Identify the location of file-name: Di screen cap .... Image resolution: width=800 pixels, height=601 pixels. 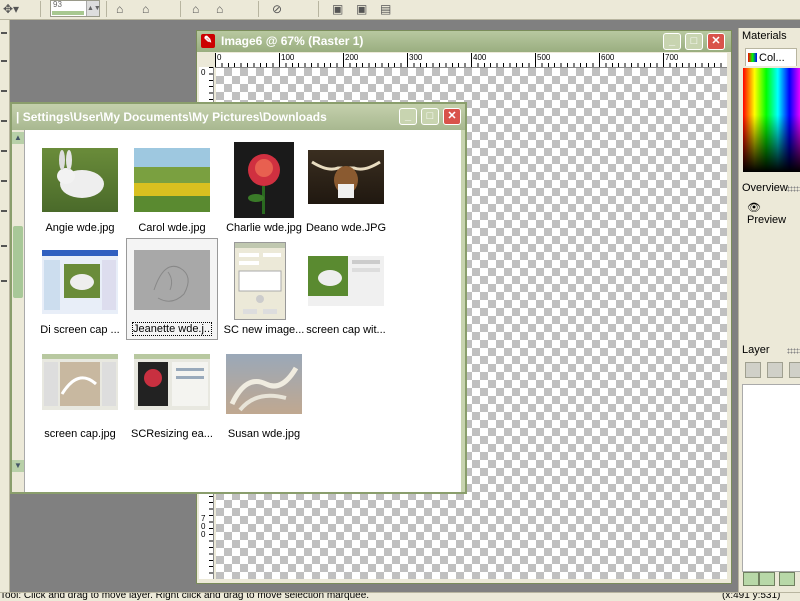
(80, 330).